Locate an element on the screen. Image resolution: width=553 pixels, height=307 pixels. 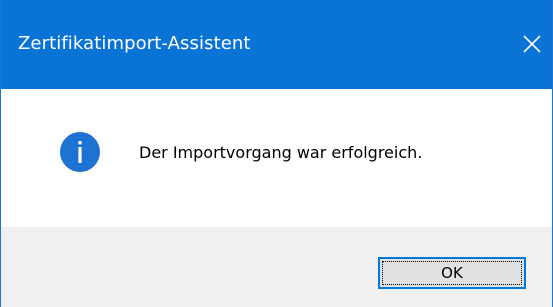
ok-button-label: OK is located at coordinates (452, 273).